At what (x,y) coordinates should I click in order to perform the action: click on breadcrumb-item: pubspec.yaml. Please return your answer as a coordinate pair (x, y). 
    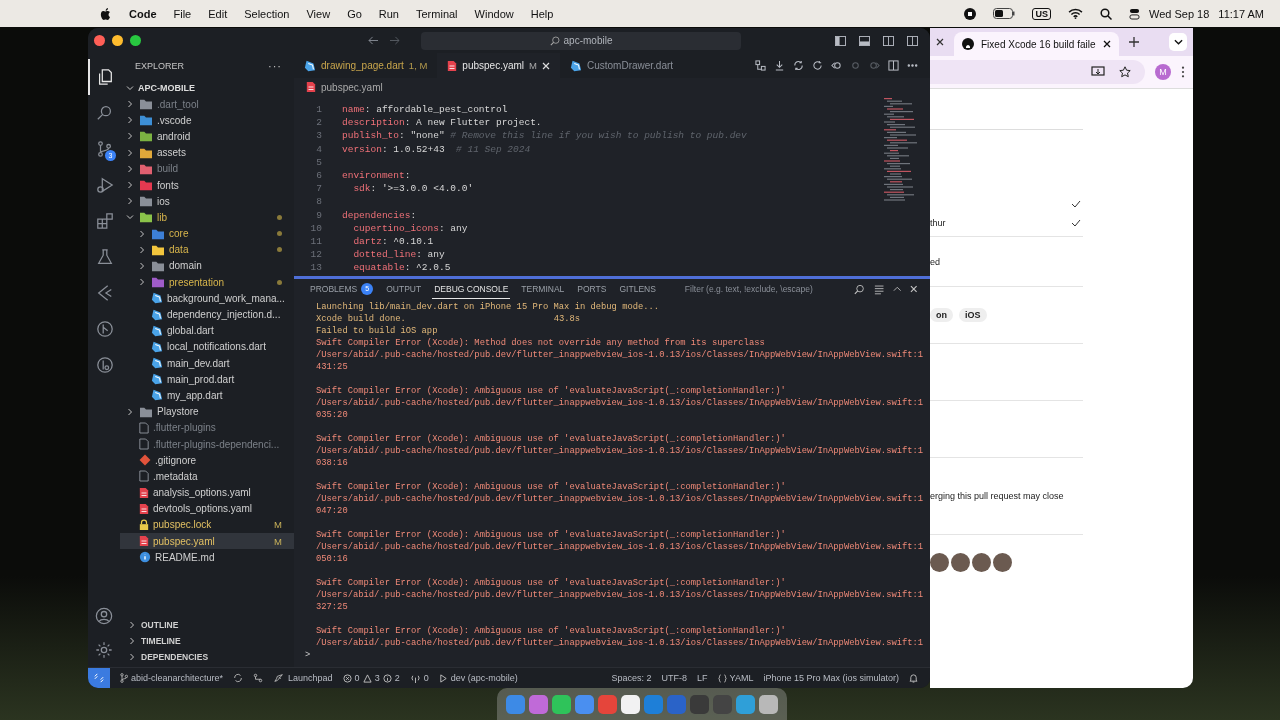
    Looking at the image, I should click on (352, 87).